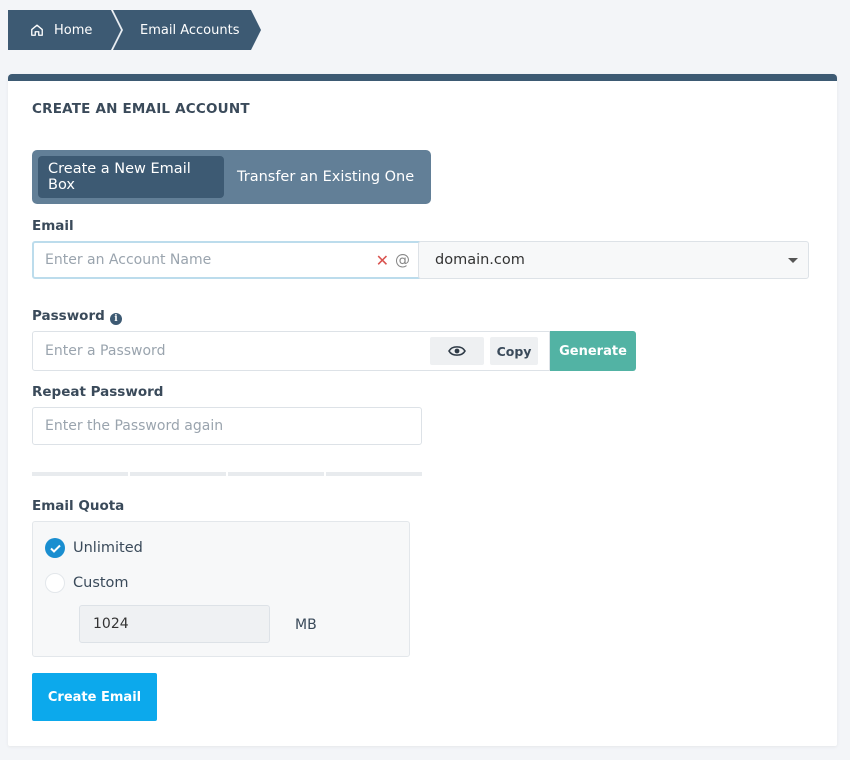  I want to click on quota-unlimited-option: Unlimited, so click(94, 548).